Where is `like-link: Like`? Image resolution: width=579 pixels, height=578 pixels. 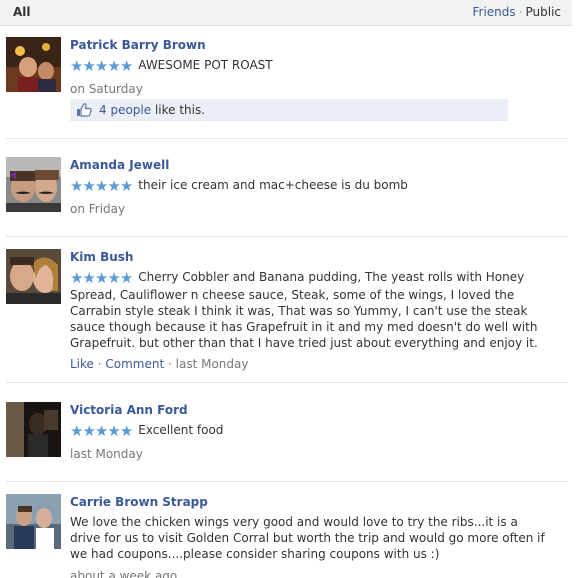
like-link: Like is located at coordinates (82, 364).